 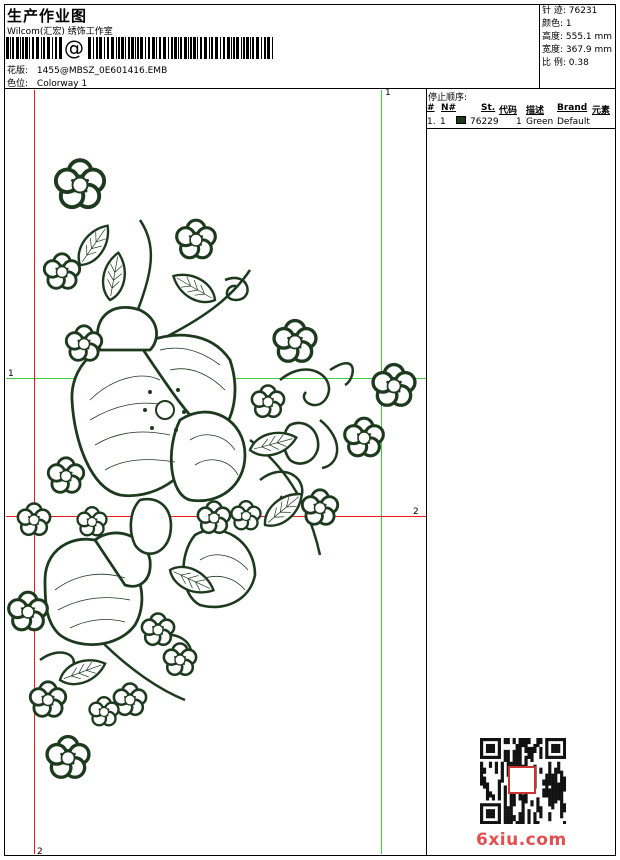 What do you see at coordinates (508, 111) in the screenshot?
I see `col-code: 代码` at bounding box center [508, 111].